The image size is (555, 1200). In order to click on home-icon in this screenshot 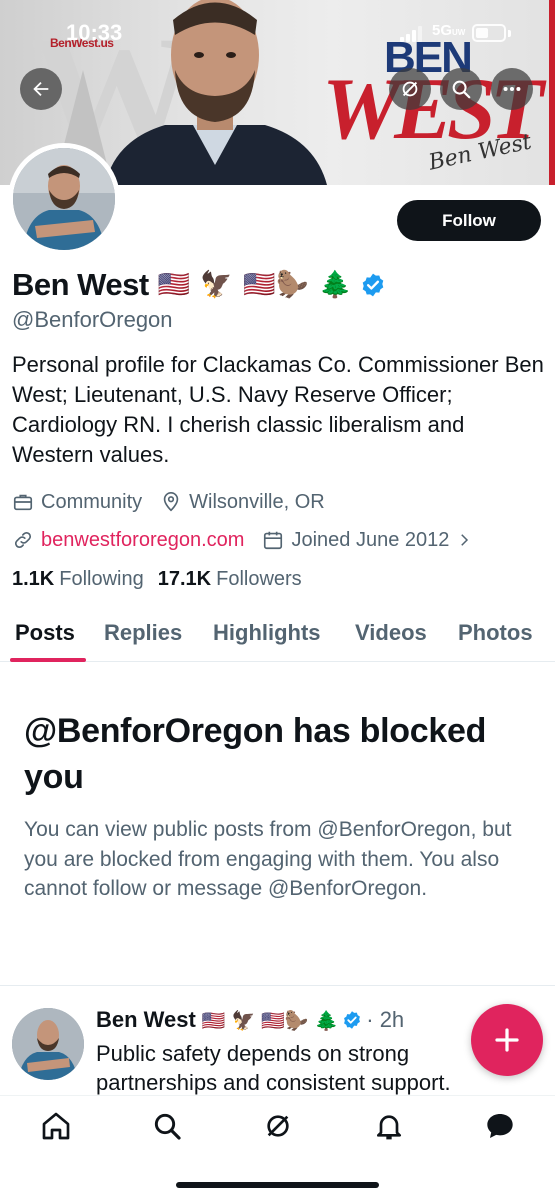, I will do `click(56, 1126)`.